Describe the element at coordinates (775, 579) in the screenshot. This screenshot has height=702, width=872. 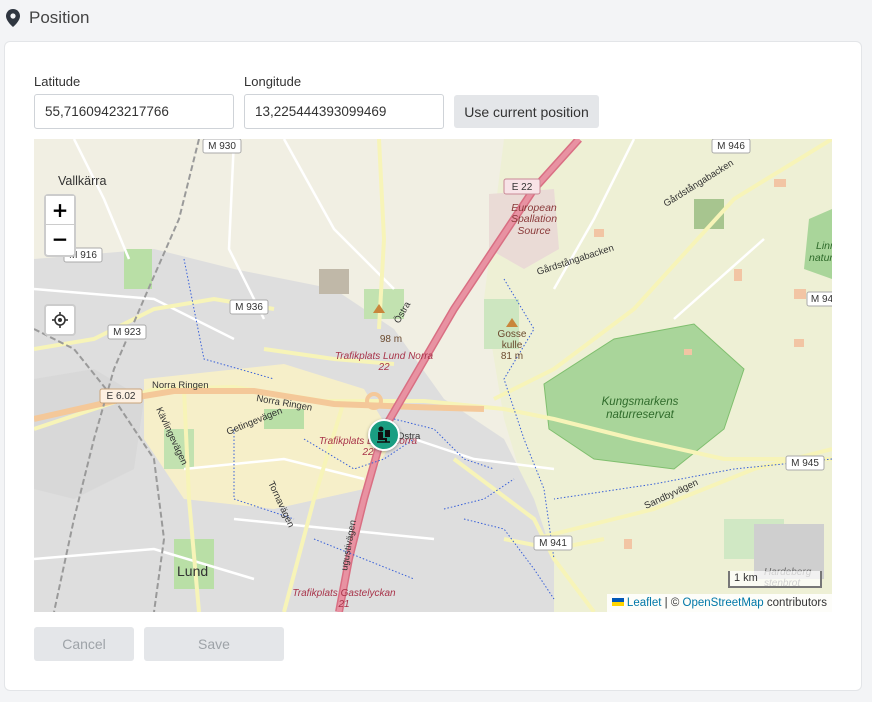
I see `map-scale: 1 km` at that location.